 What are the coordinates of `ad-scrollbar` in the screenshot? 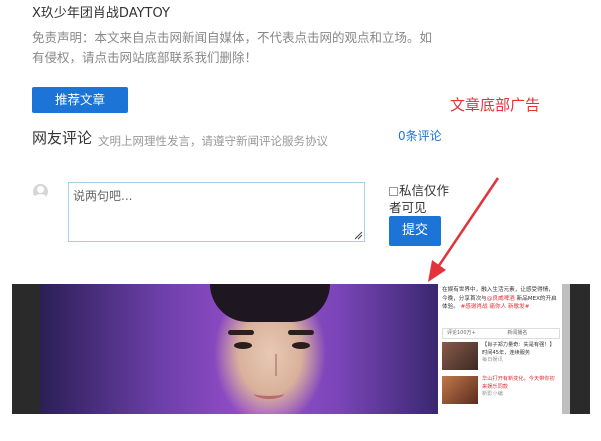 It's located at (566, 349).